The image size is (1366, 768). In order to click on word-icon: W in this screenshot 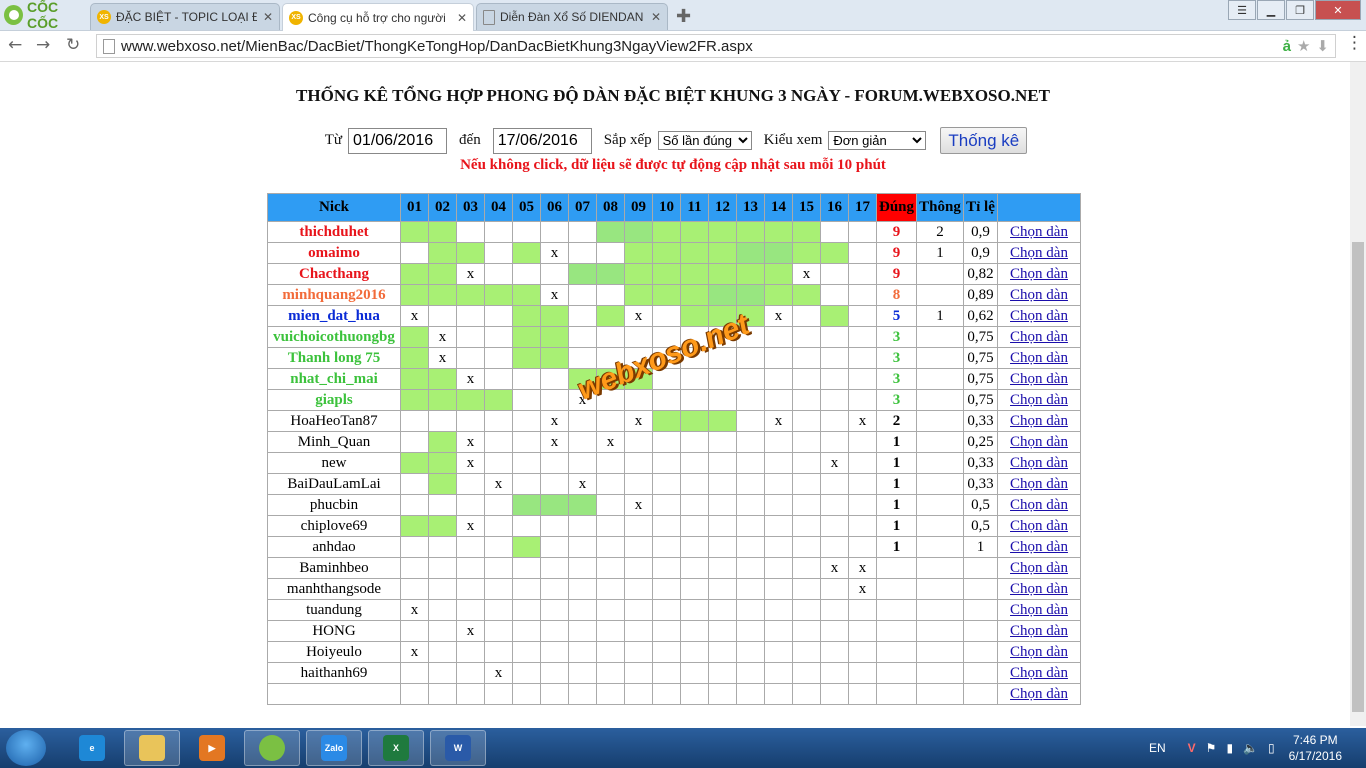, I will do `click(458, 748)`.